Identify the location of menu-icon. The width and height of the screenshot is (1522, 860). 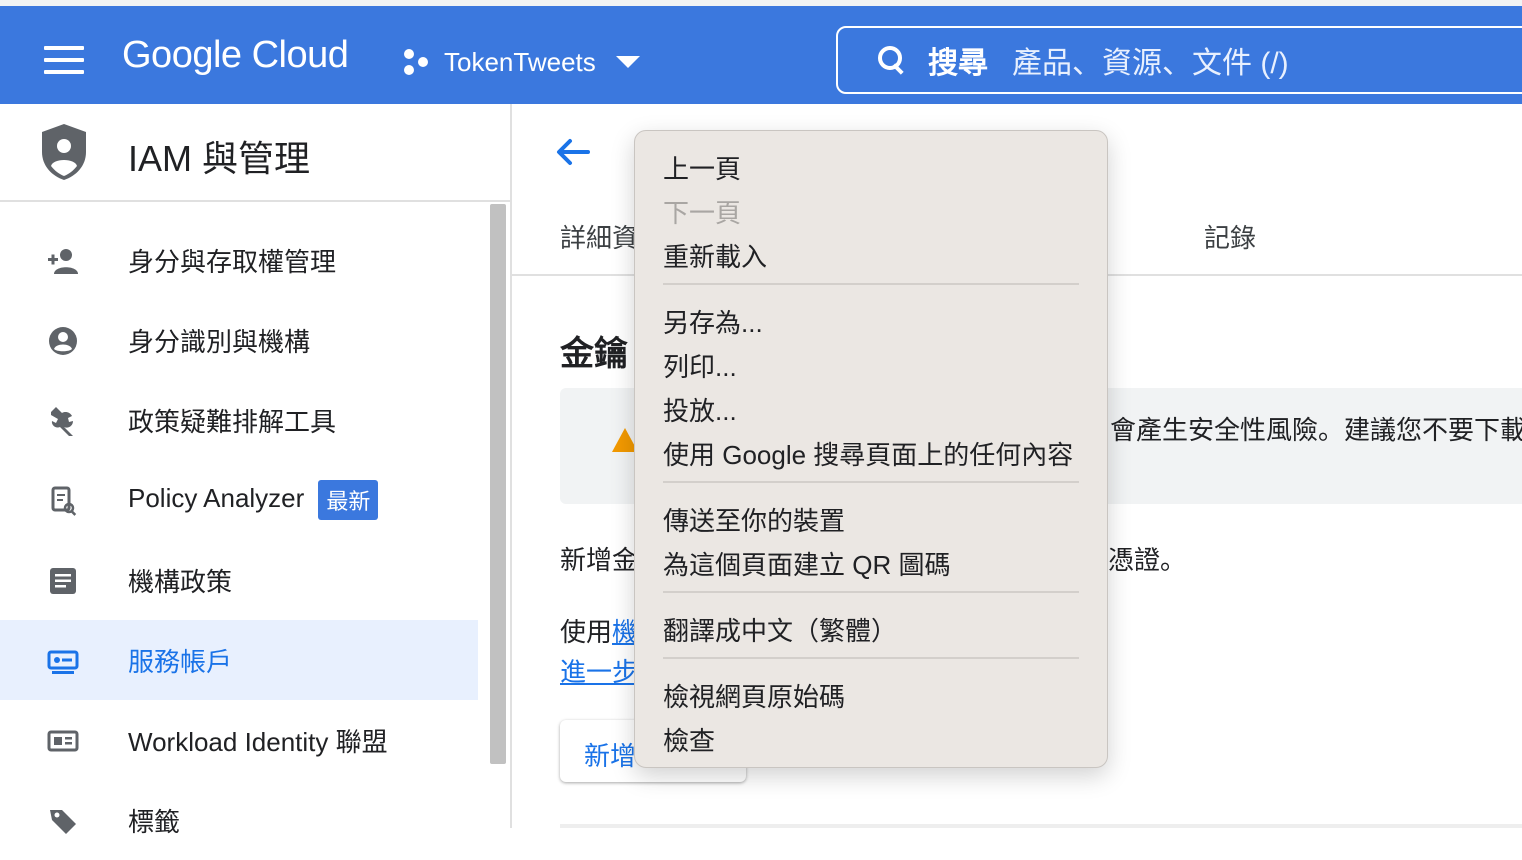
(64, 61).